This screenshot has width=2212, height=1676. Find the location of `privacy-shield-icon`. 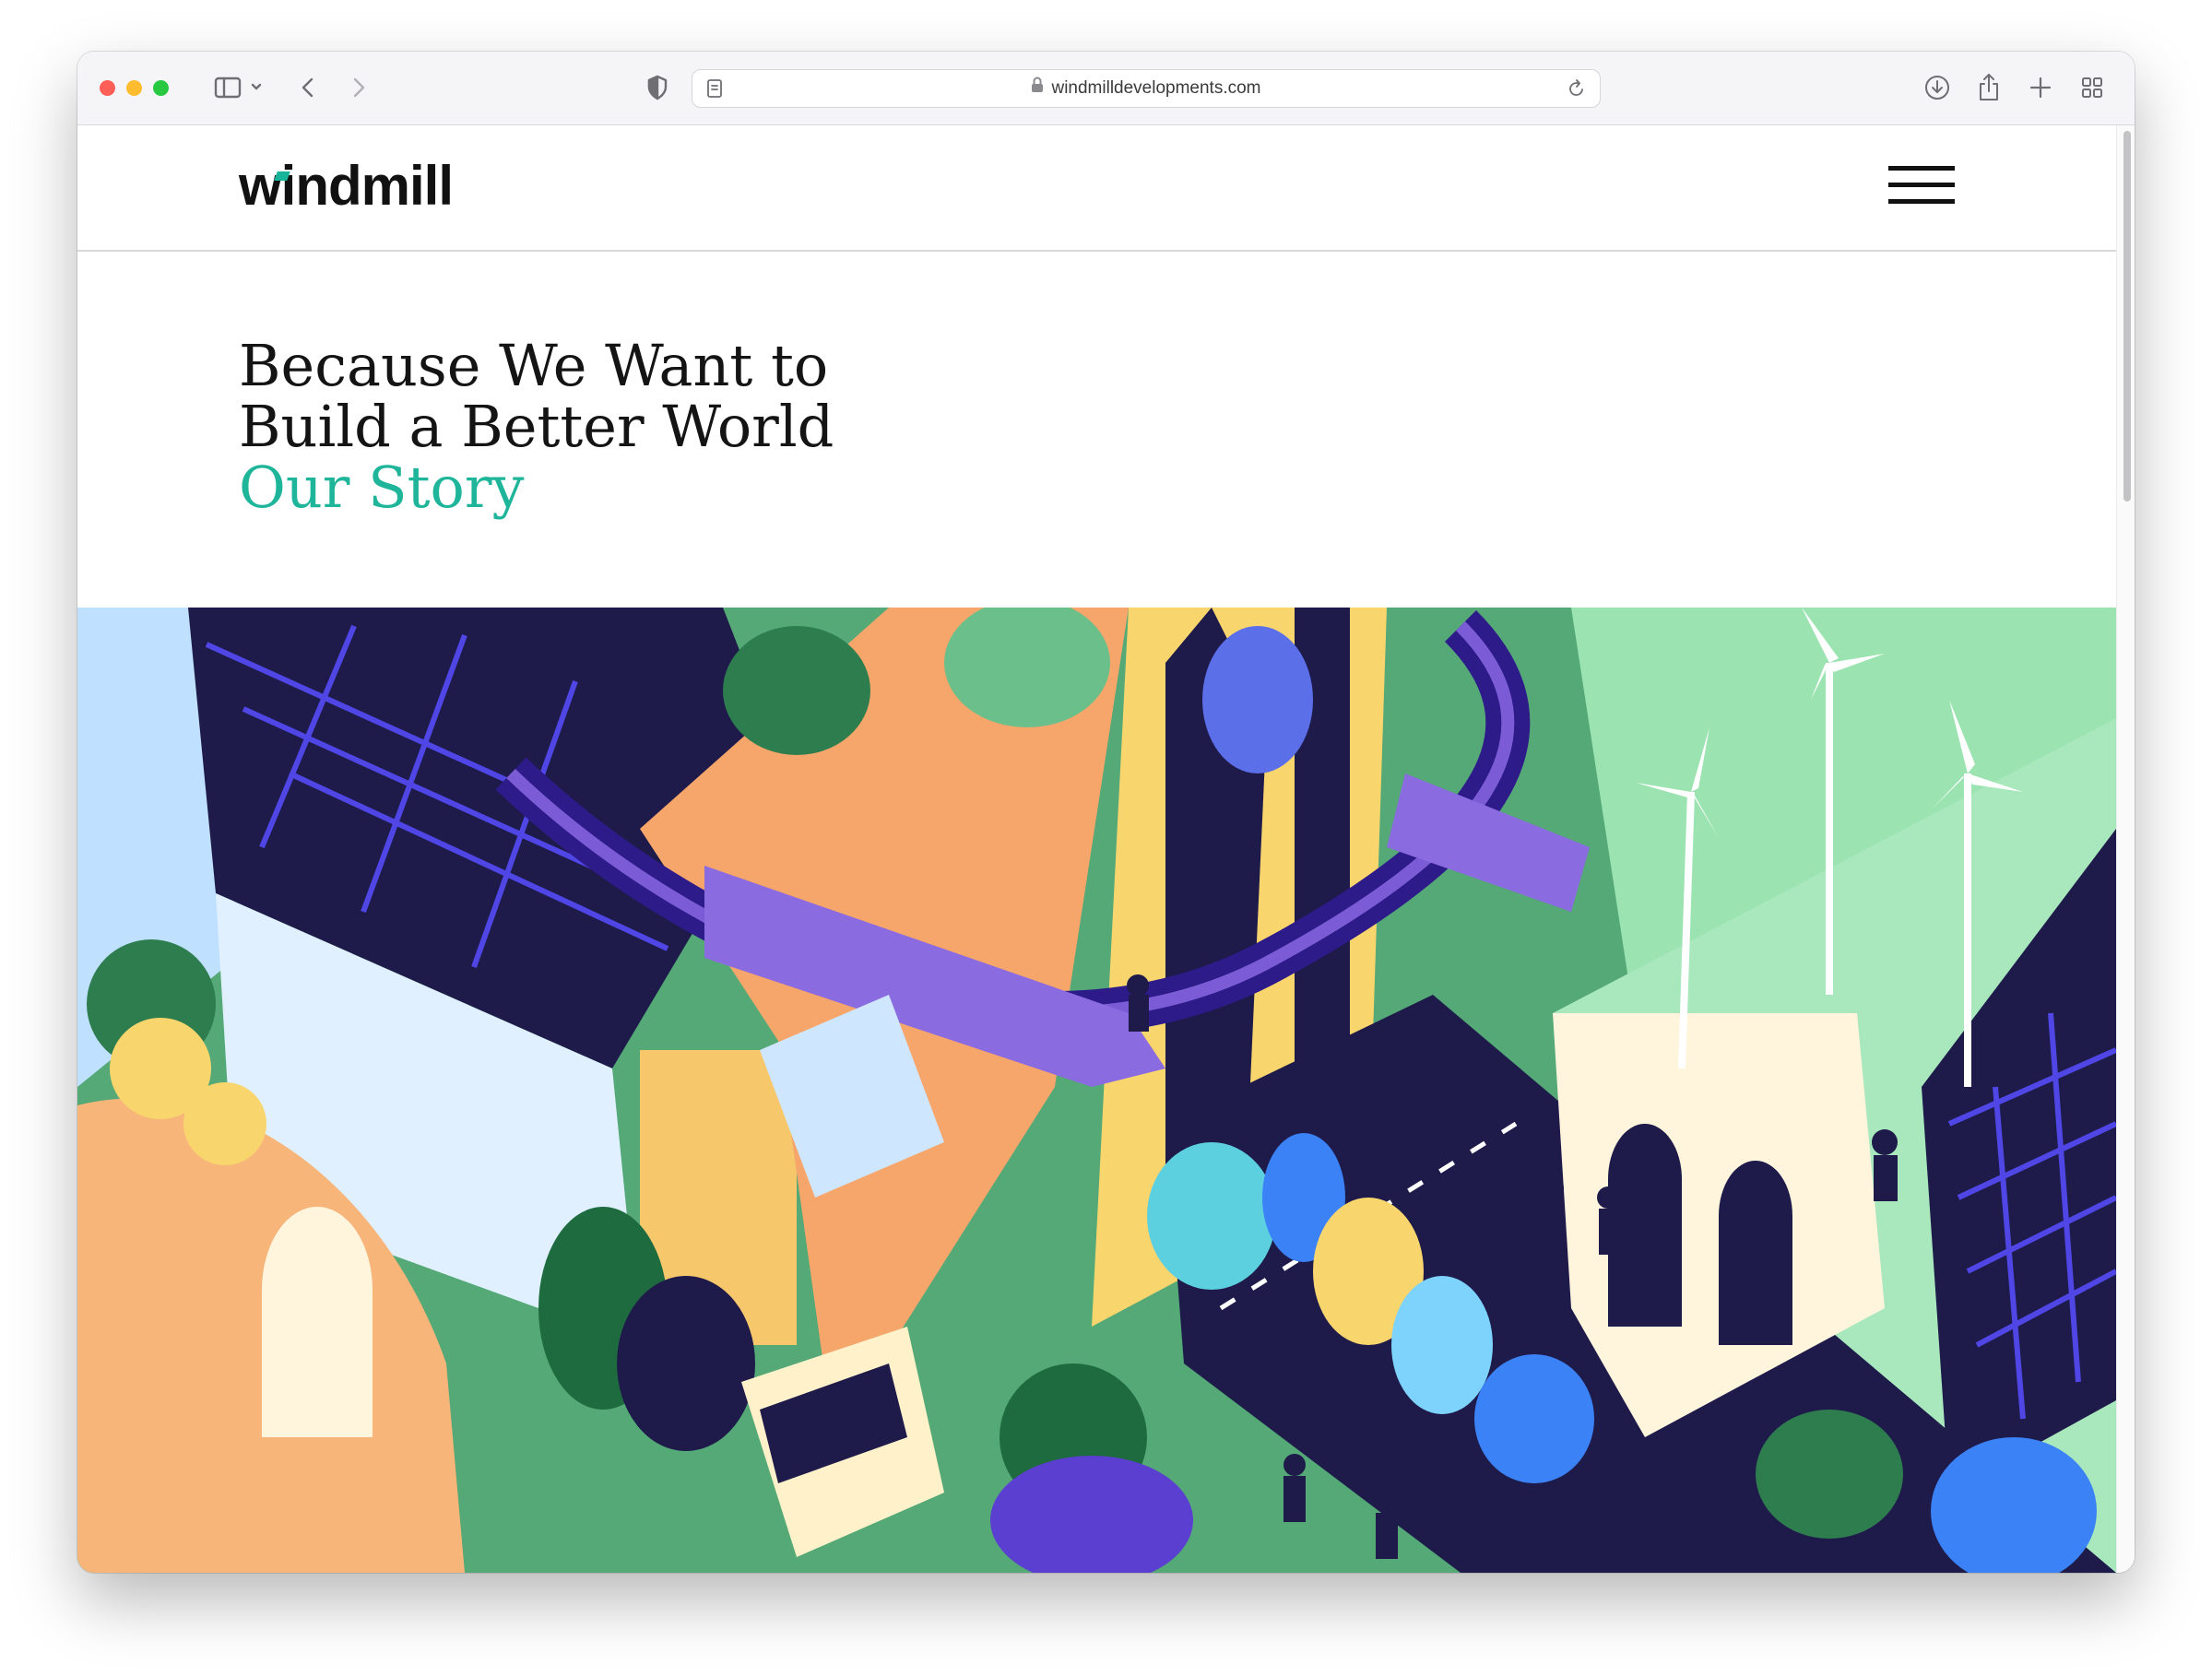

privacy-shield-icon is located at coordinates (658, 88).